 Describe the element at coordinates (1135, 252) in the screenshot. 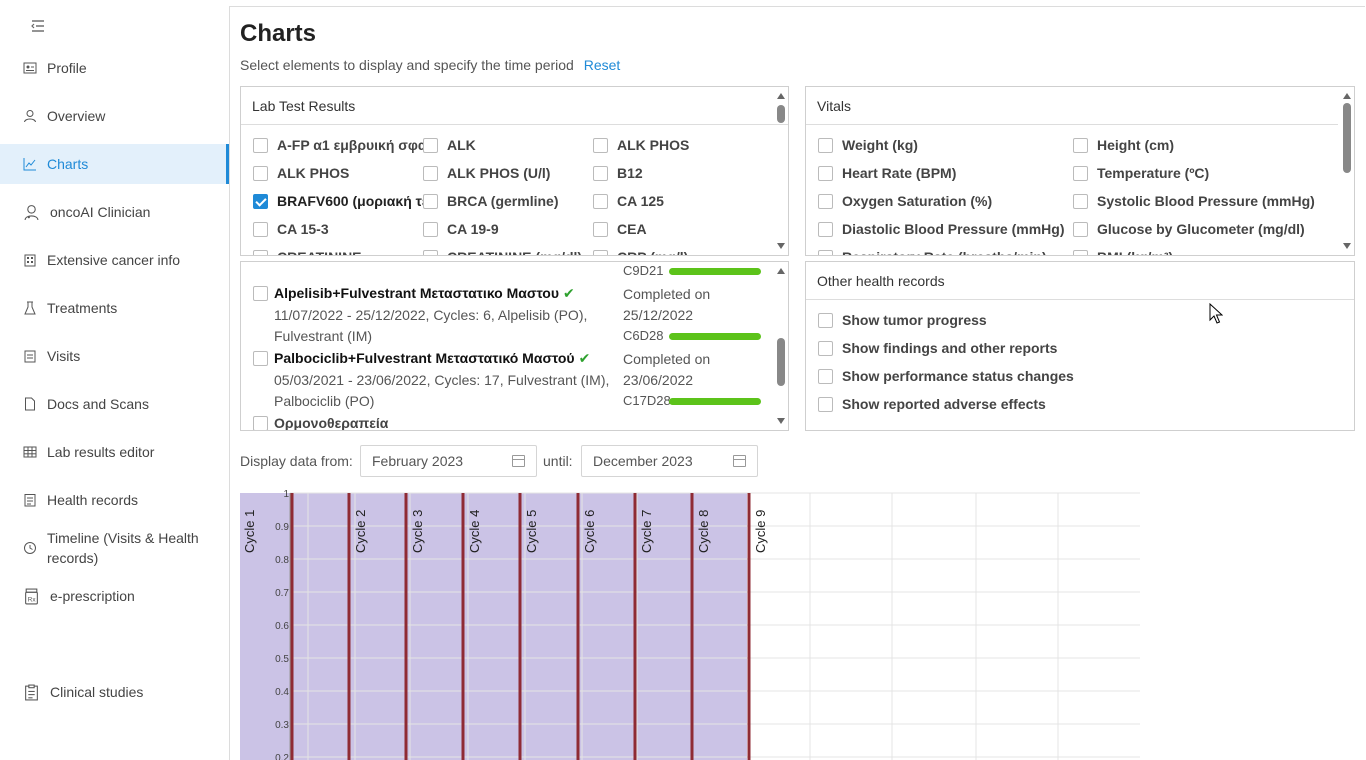

I see `vital-option-label: BMI (kg/m²)` at that location.